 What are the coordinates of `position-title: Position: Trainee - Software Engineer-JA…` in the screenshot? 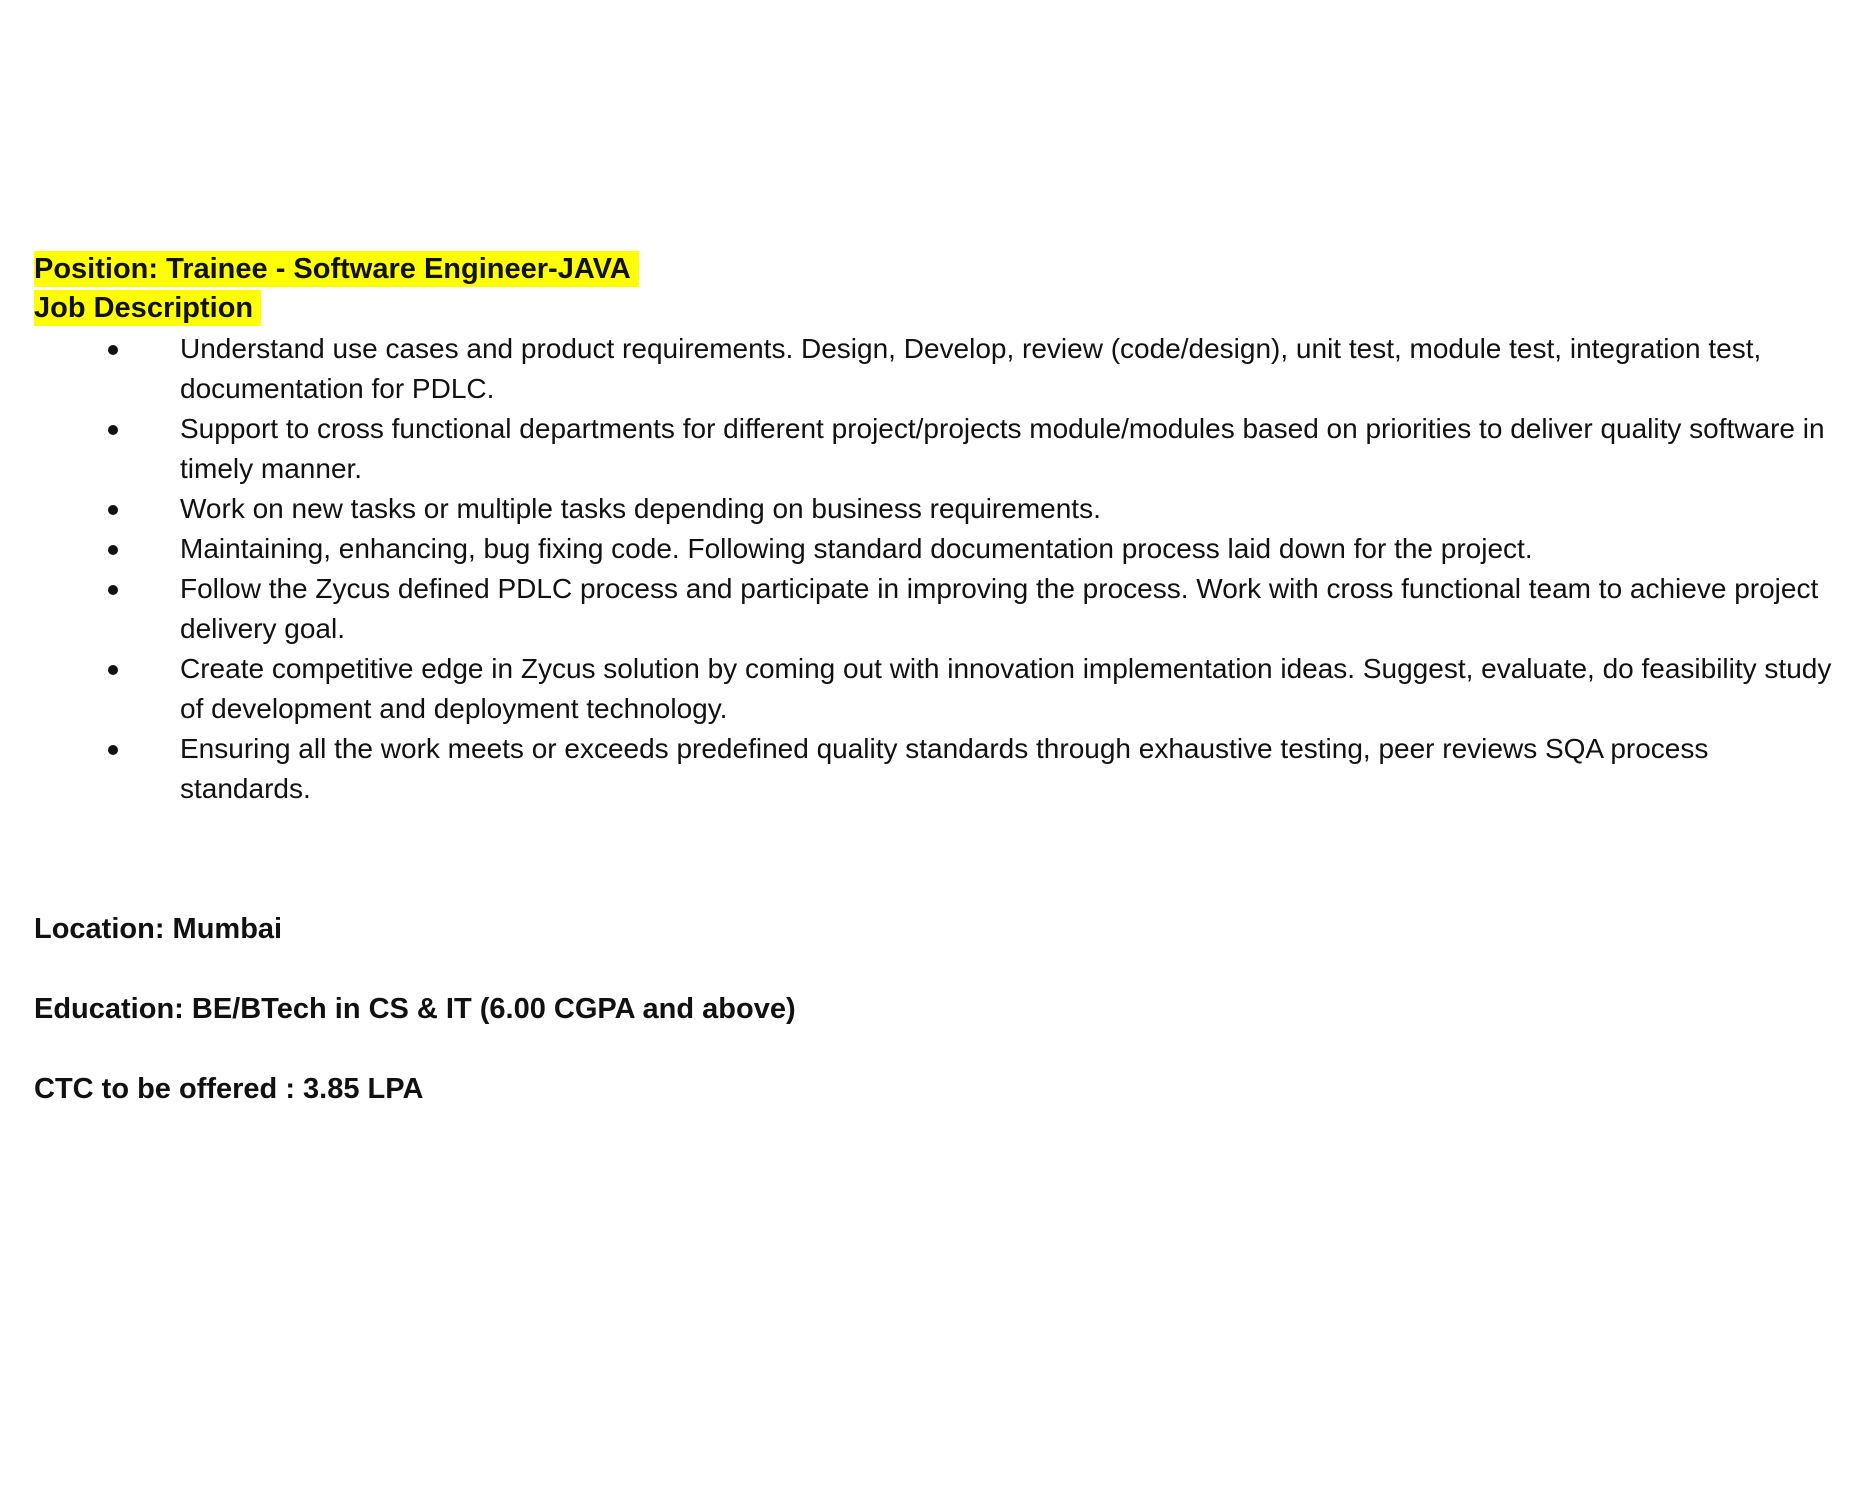 It's located at (336, 269).